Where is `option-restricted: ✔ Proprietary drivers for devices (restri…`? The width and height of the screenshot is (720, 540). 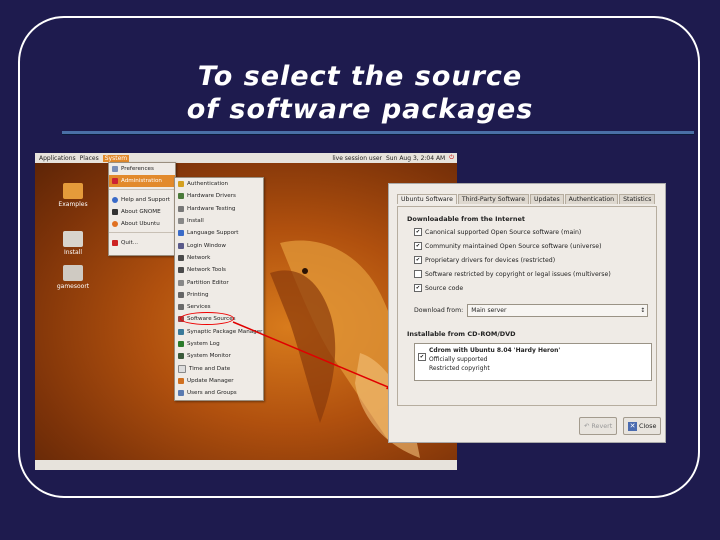
option-restricted: ✔ Proprietary drivers for devices (restri… is located at coordinates (484, 260).